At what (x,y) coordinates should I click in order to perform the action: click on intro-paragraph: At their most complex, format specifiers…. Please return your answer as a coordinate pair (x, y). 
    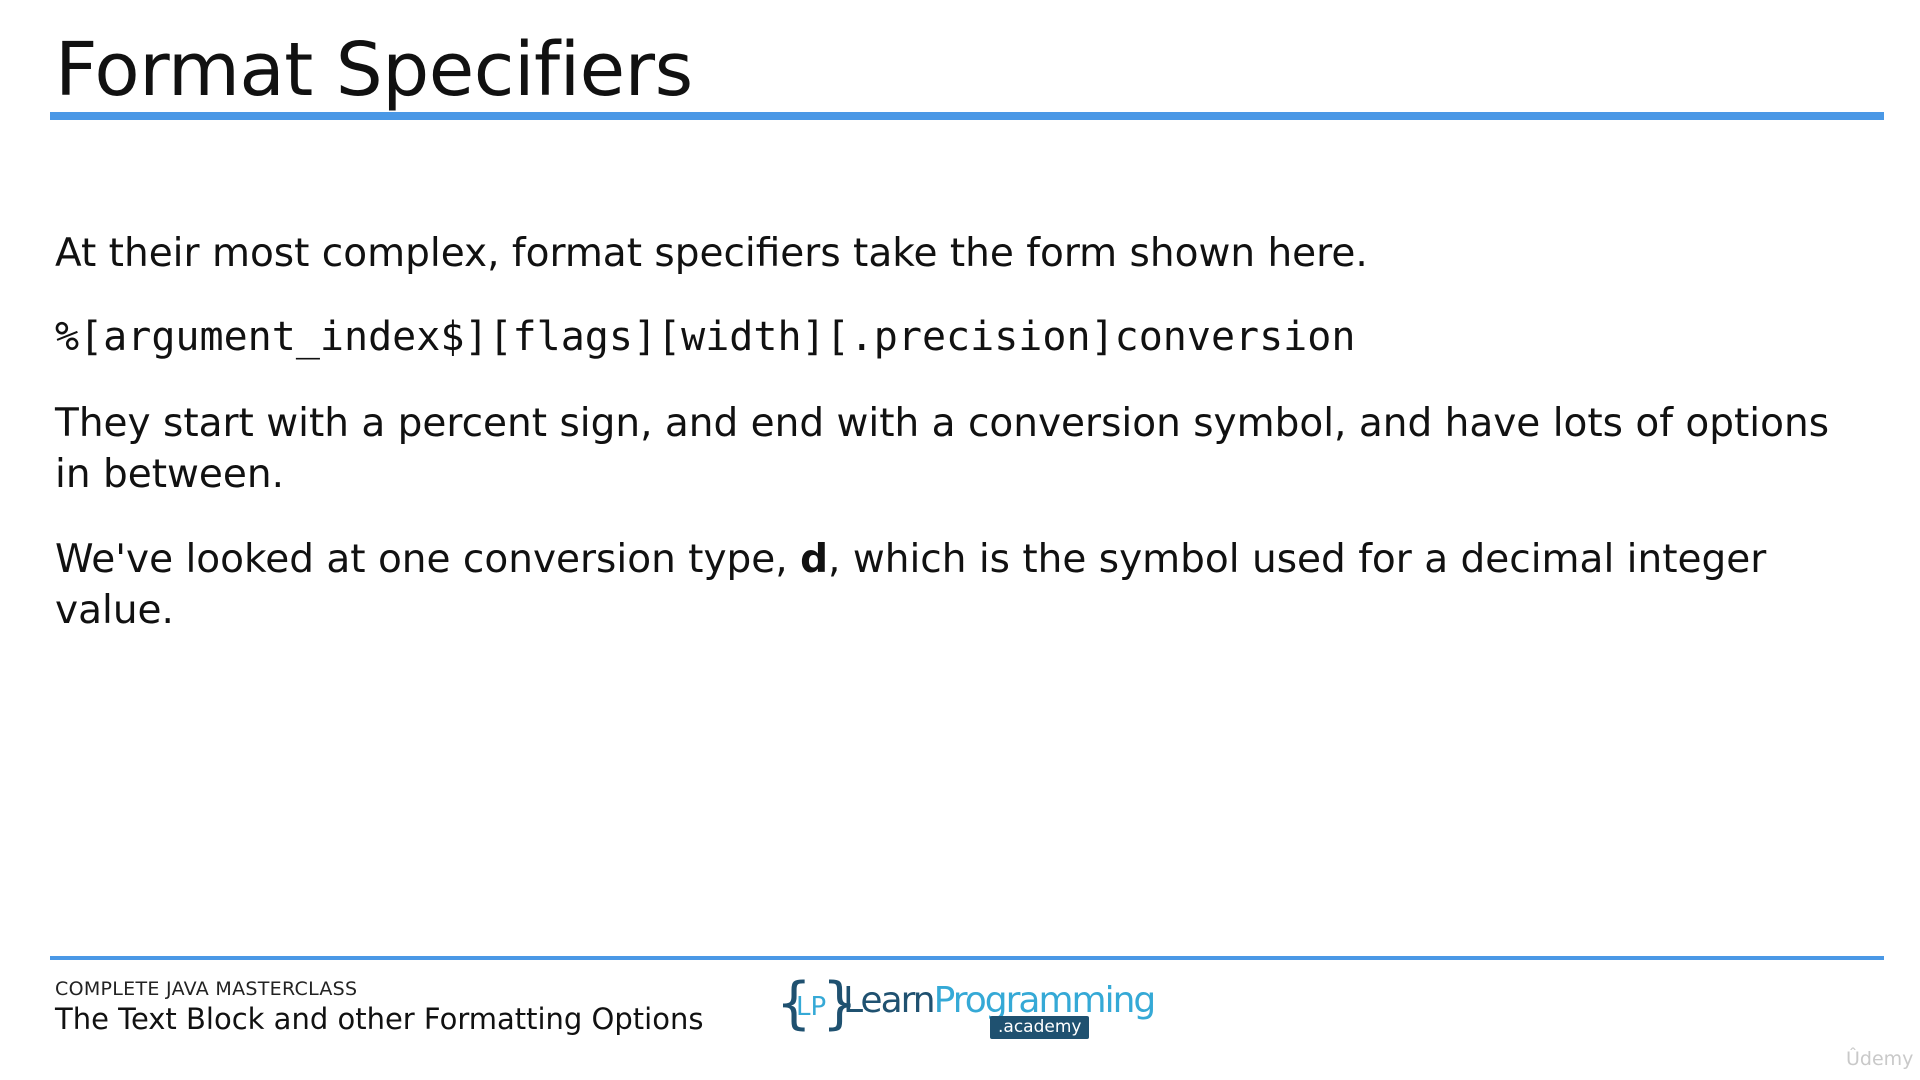
    Looking at the image, I should click on (711, 253).